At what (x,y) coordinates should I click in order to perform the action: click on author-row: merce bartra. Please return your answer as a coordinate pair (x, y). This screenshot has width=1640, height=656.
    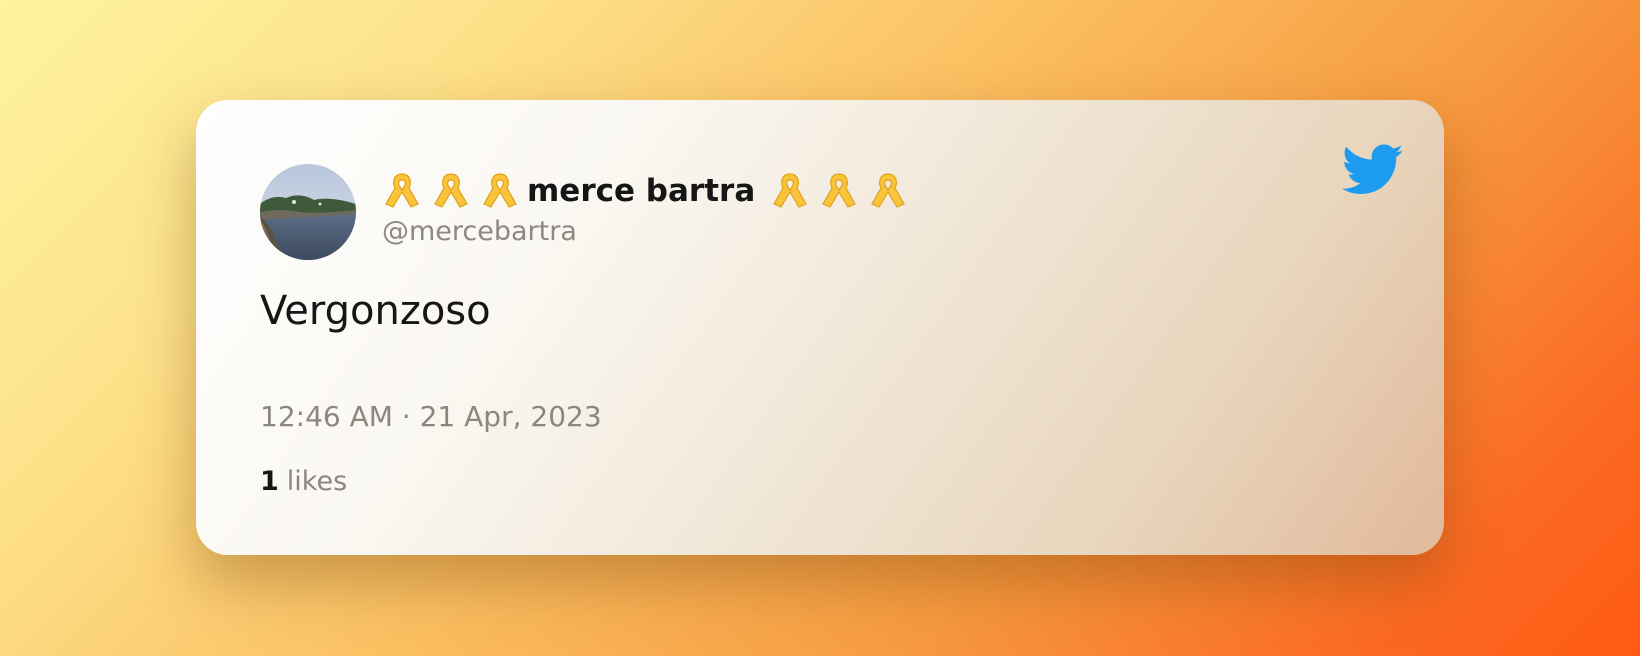
    Looking at the image, I should click on (645, 191).